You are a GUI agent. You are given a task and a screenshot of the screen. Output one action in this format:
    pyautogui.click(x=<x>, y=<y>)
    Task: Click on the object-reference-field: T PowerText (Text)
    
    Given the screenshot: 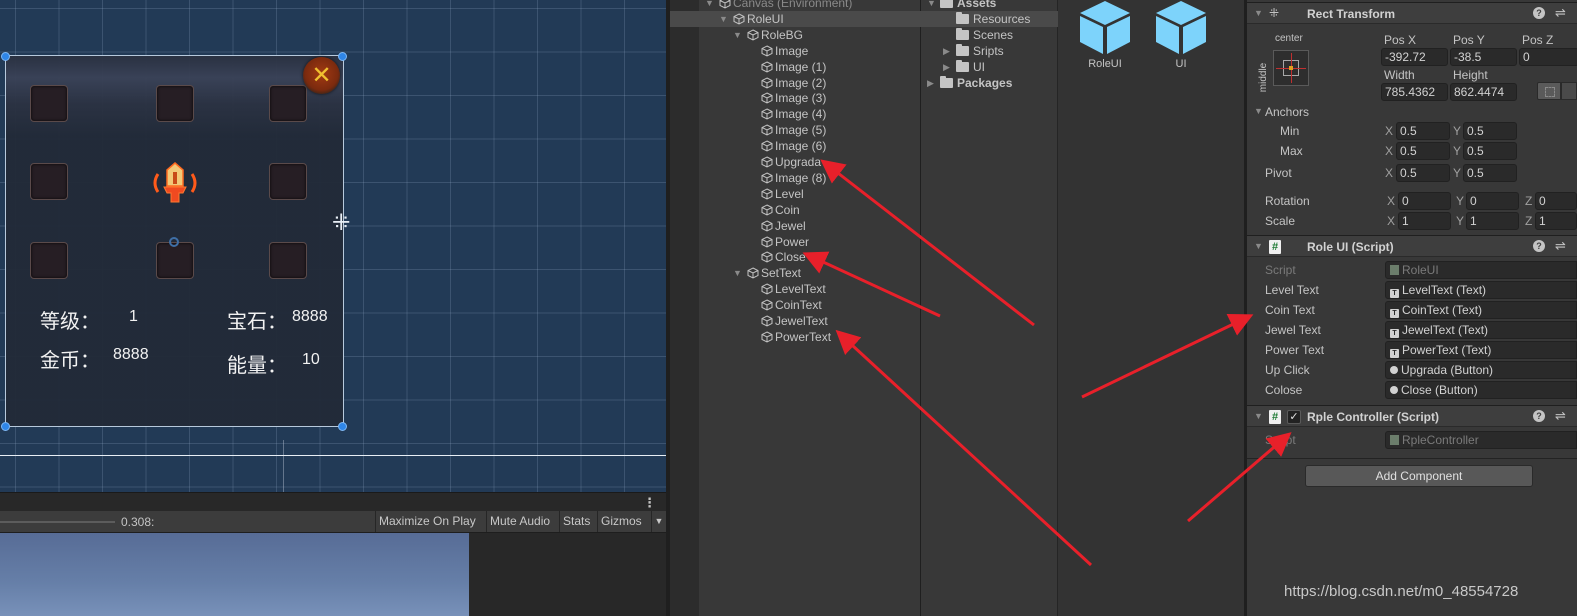 What is the action you would take?
    pyautogui.click(x=1481, y=350)
    